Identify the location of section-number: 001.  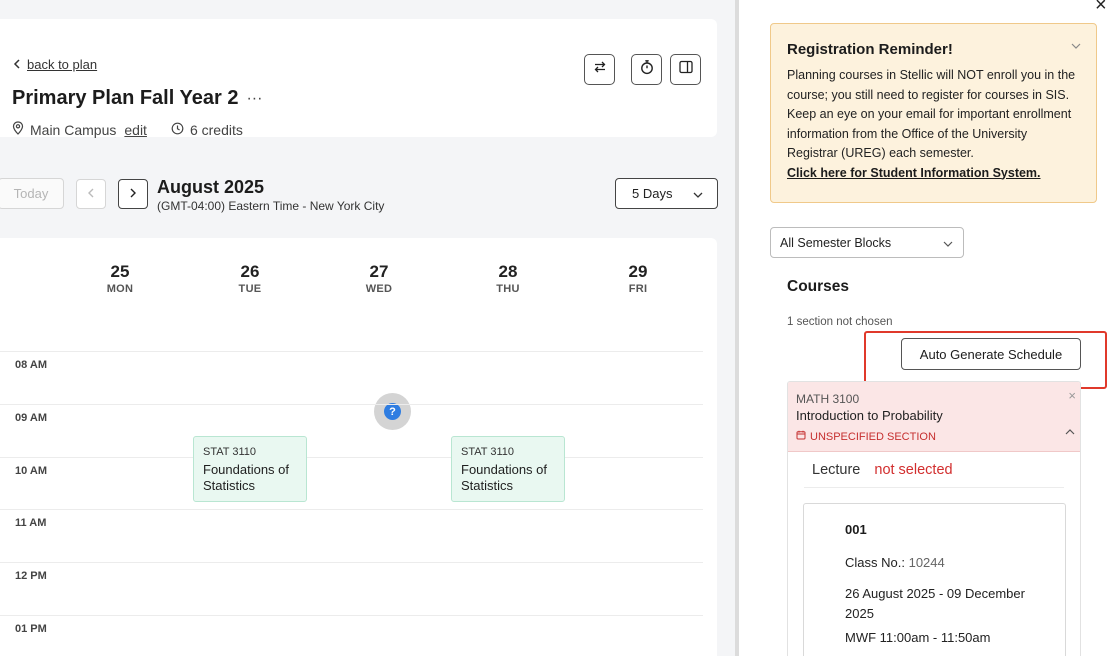
(856, 529).